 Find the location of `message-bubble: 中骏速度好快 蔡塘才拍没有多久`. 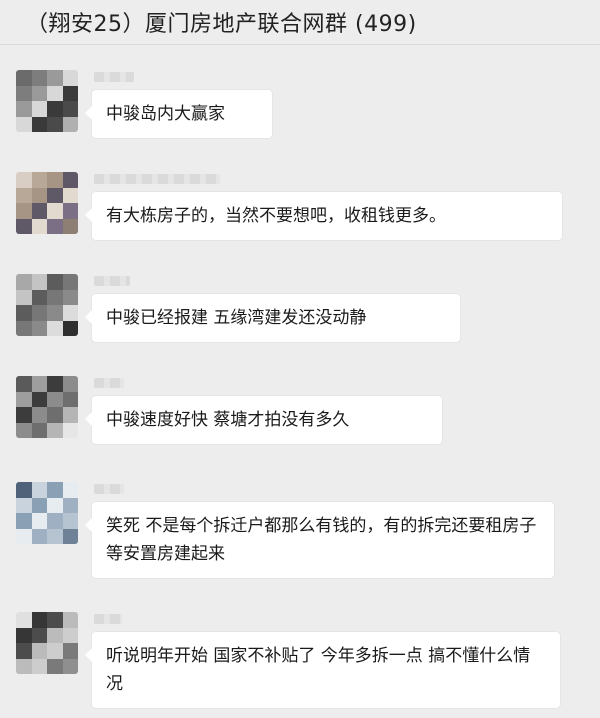

message-bubble: 中骏速度好快 蔡塘才拍没有多久 is located at coordinates (263, 420).